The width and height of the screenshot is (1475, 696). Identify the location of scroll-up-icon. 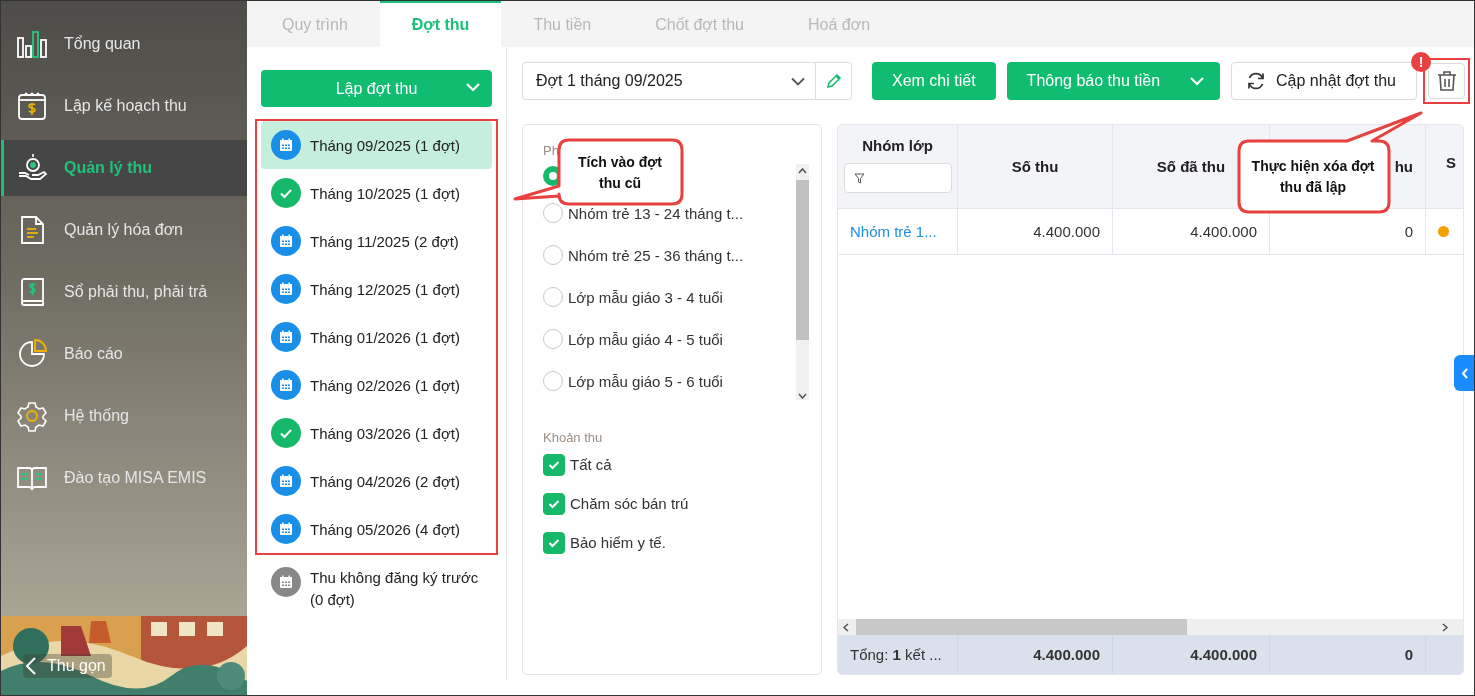
(802, 170).